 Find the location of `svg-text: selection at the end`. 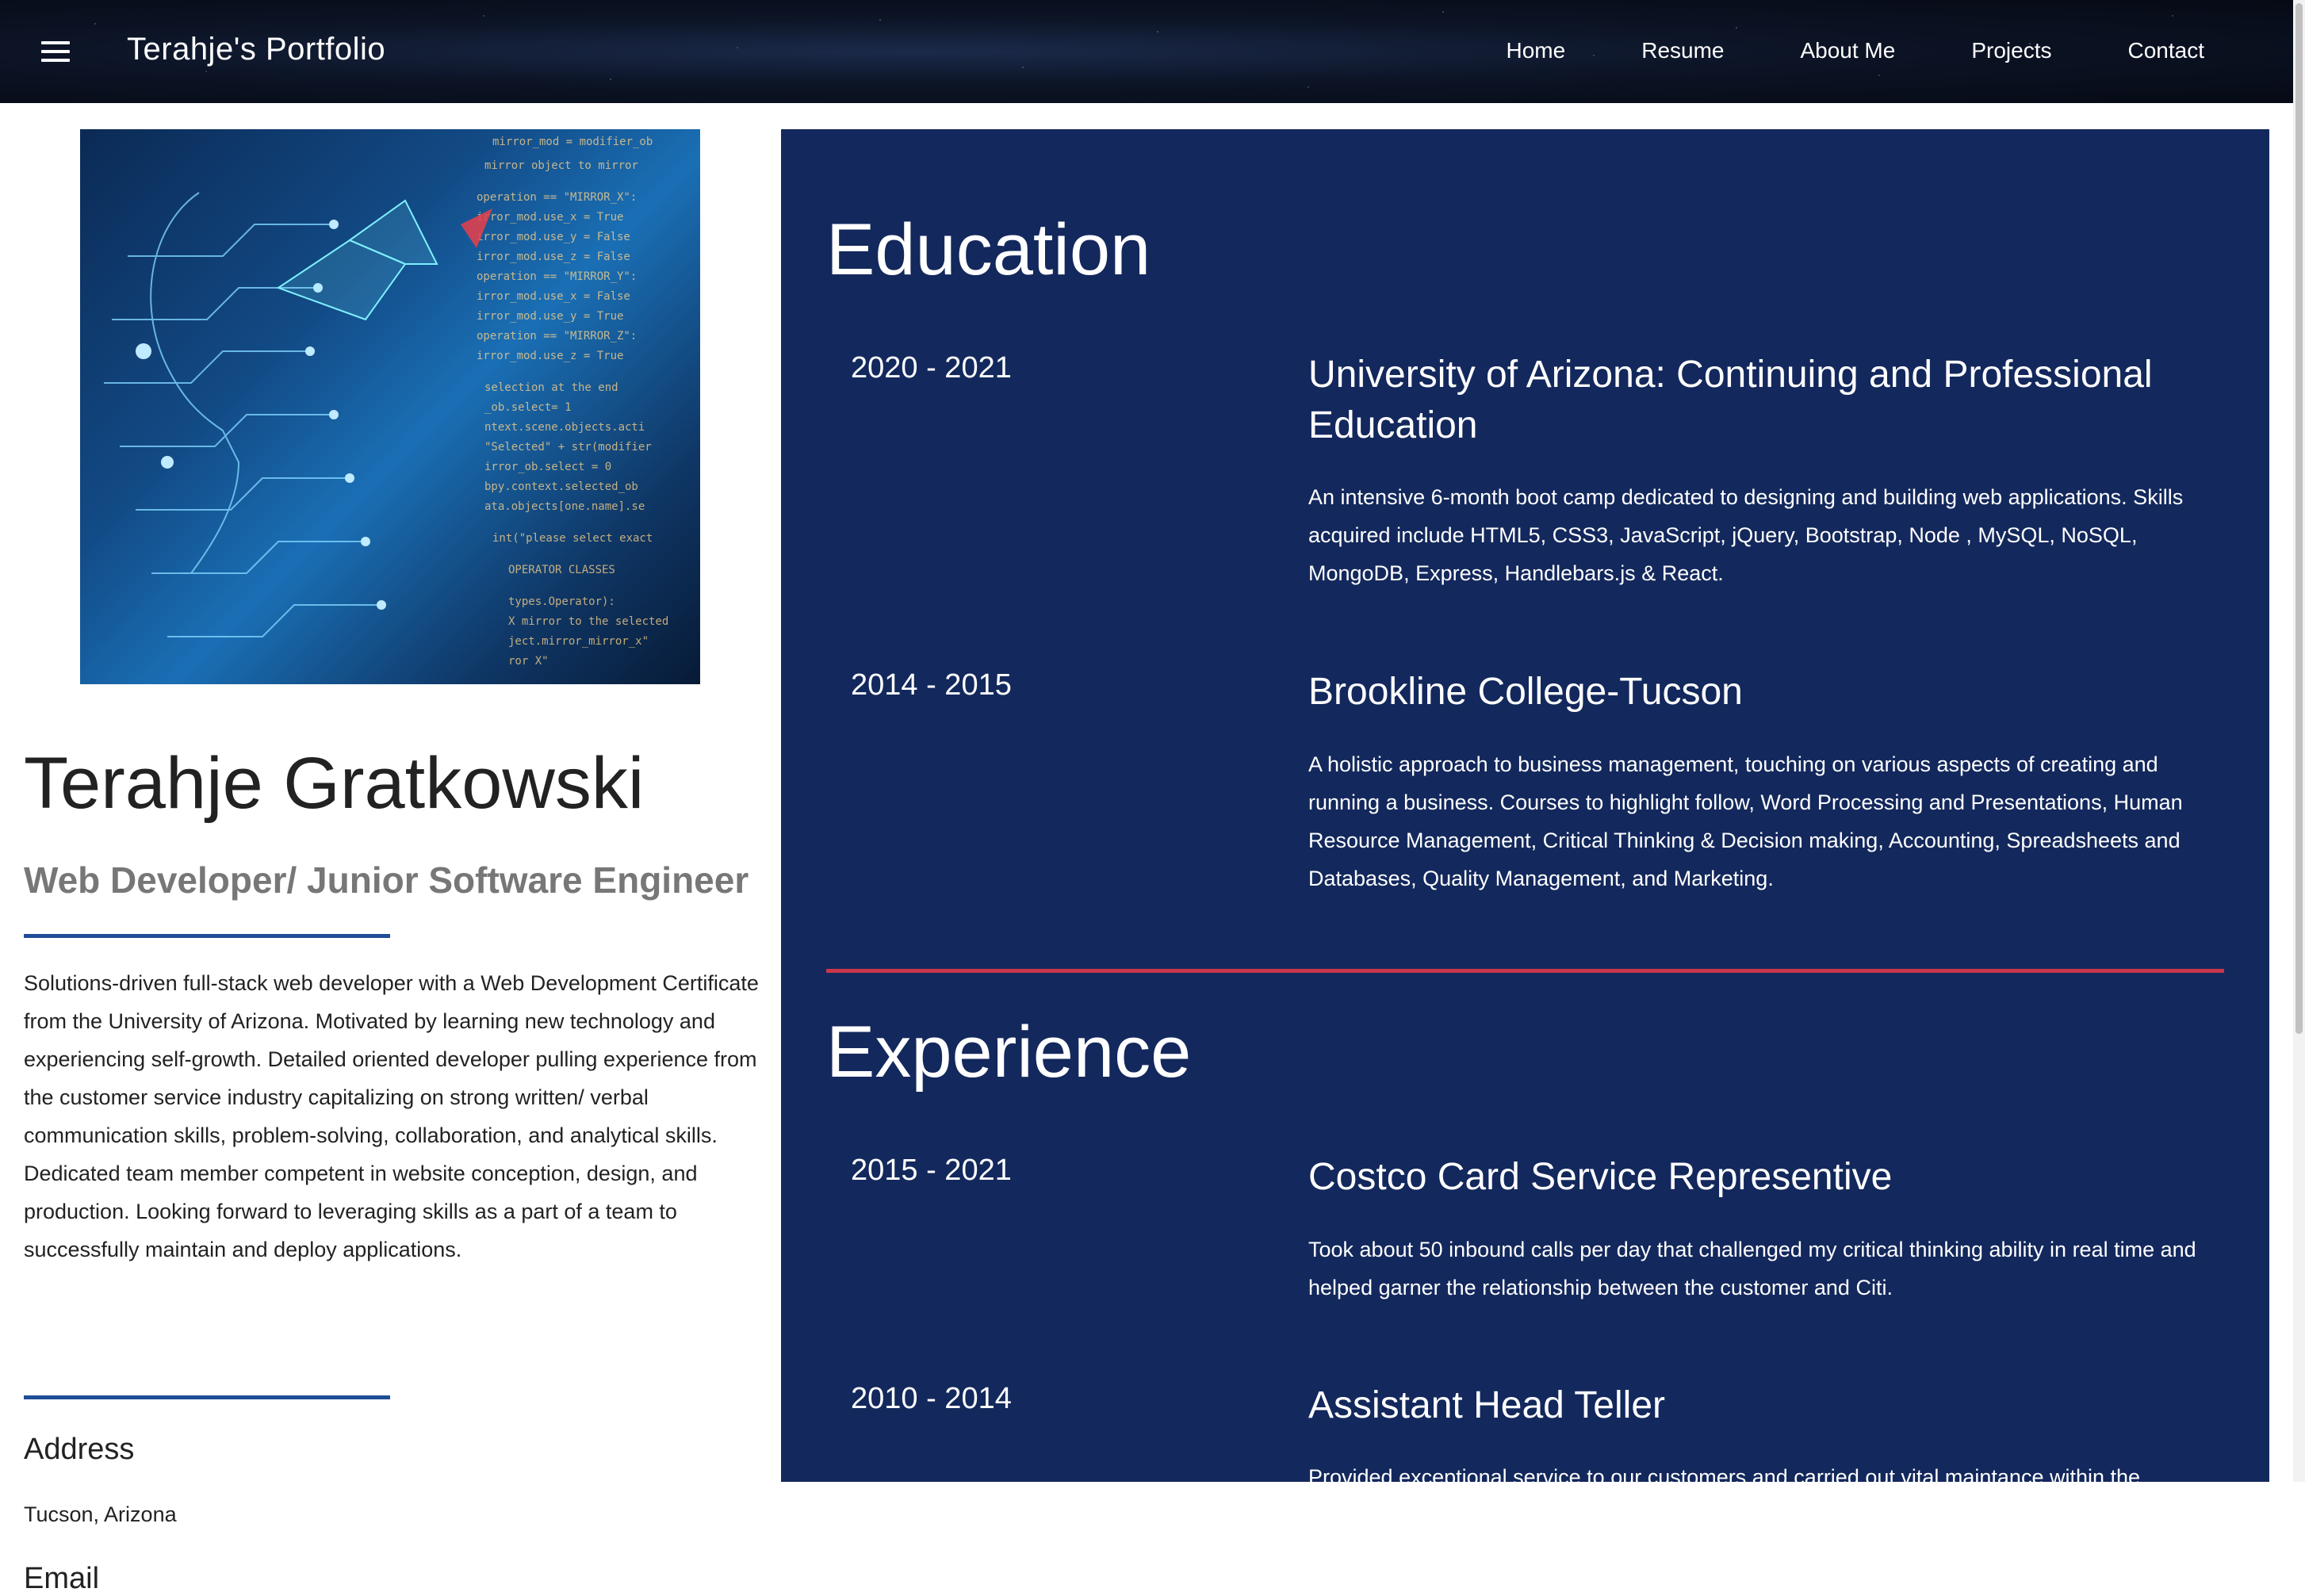

svg-text: selection at the end is located at coordinates (551, 387).